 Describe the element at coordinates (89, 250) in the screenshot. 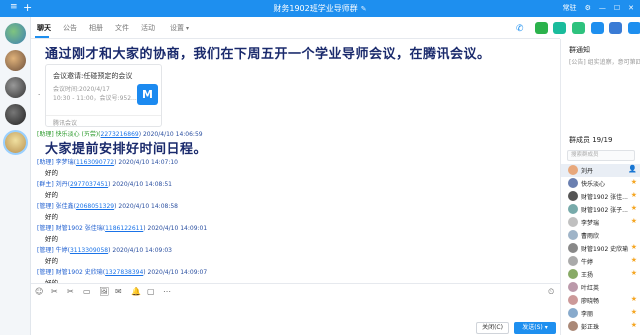

I see `sender-qq-link: 3113309058` at that location.